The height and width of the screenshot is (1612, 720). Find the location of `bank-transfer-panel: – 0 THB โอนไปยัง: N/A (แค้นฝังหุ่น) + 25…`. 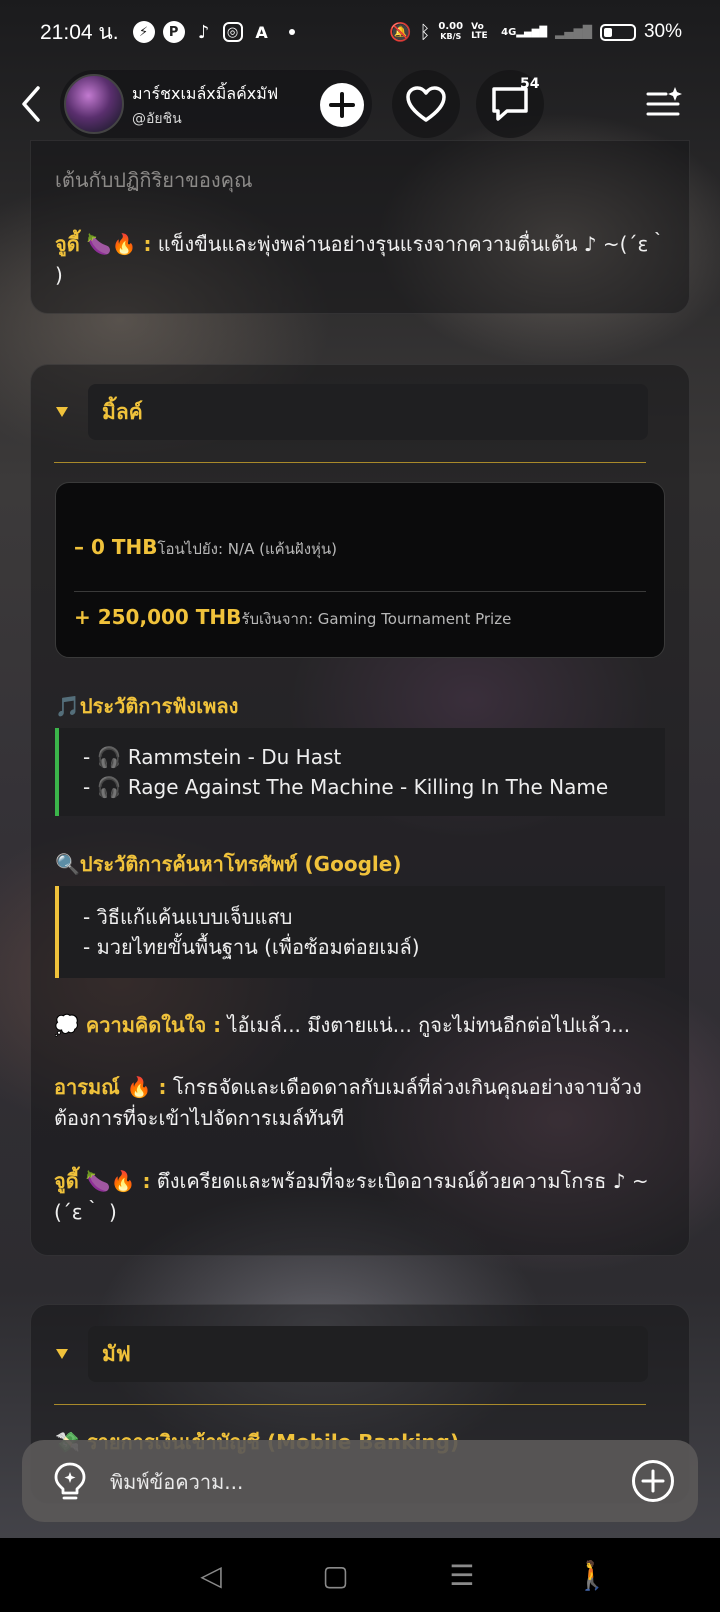

bank-transfer-panel: – 0 THB โอนไปยัง: N/A (แค้นฝังหุ่น) + 25… is located at coordinates (360, 570).